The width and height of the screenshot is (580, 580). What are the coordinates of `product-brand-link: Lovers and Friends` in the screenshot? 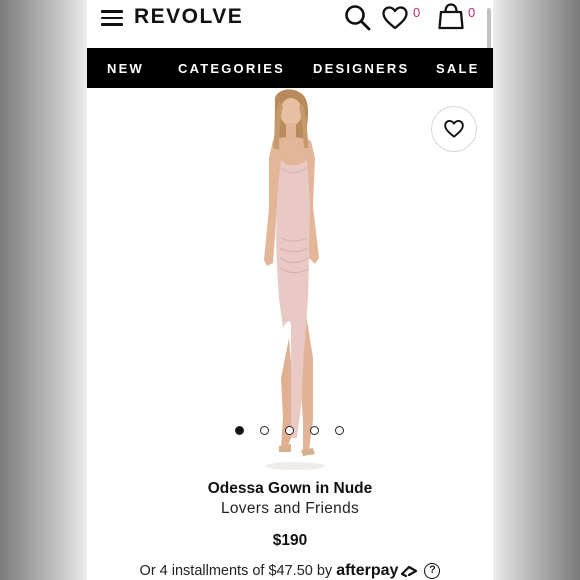 It's located at (290, 509).